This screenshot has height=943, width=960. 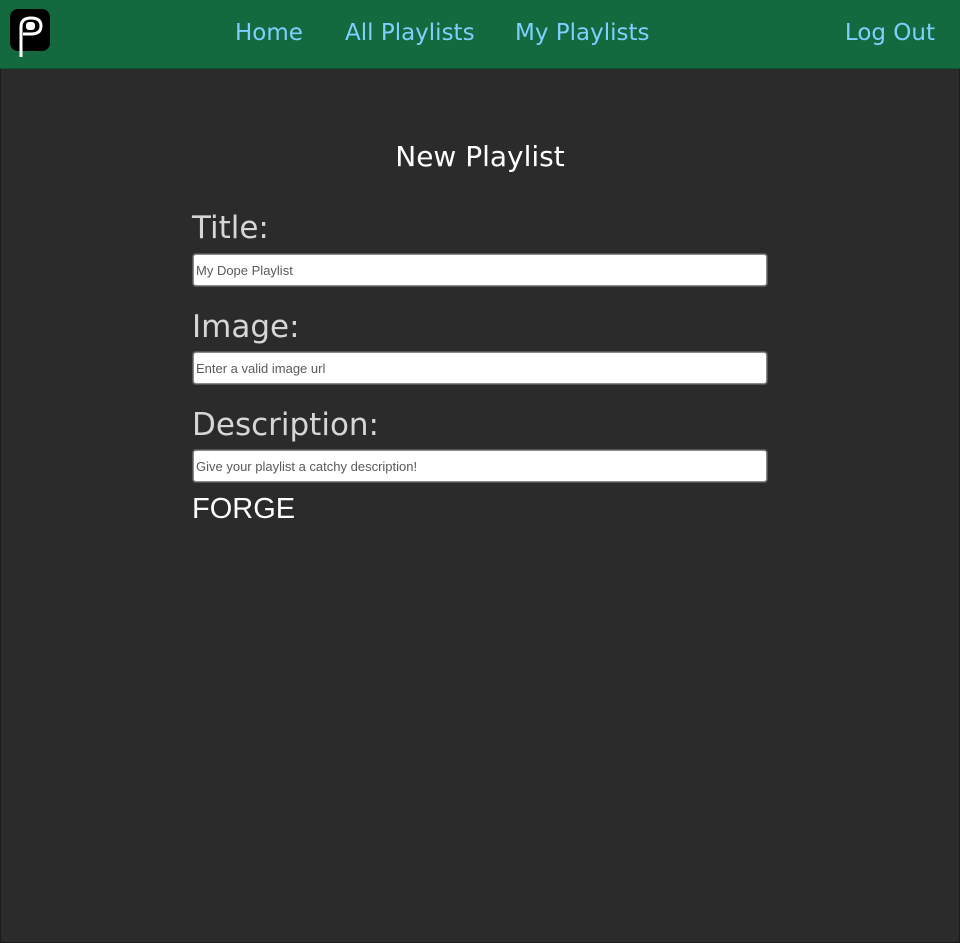 I want to click on top-navbar: Home All Playlists My Playlists Log Out, so click(x=480, y=34).